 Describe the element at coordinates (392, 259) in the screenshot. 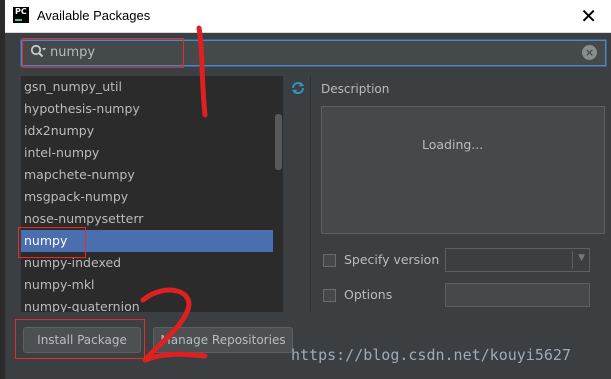

I see `specify-version-label: Specify version` at that location.